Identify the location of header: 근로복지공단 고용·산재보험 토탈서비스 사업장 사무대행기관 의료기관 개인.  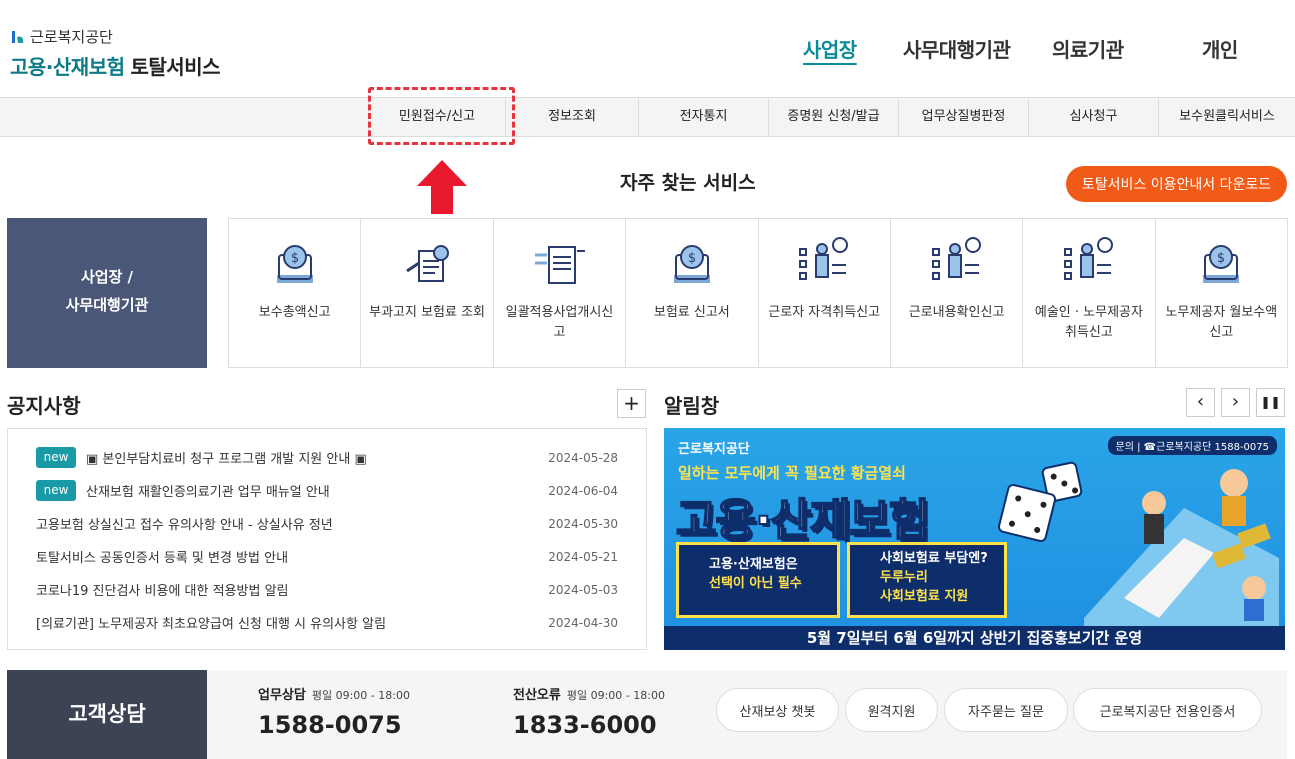
(647, 48).